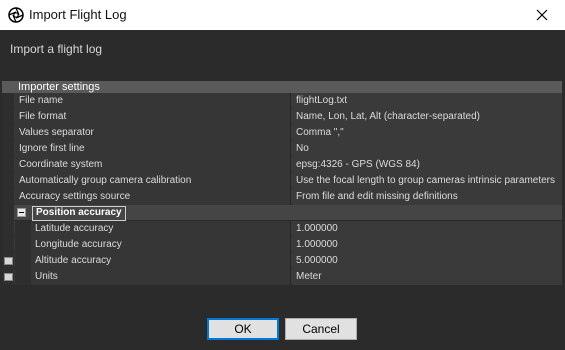 This screenshot has width=565, height=350. What do you see at coordinates (161, 277) in the screenshot?
I see `setting-name: Units` at bounding box center [161, 277].